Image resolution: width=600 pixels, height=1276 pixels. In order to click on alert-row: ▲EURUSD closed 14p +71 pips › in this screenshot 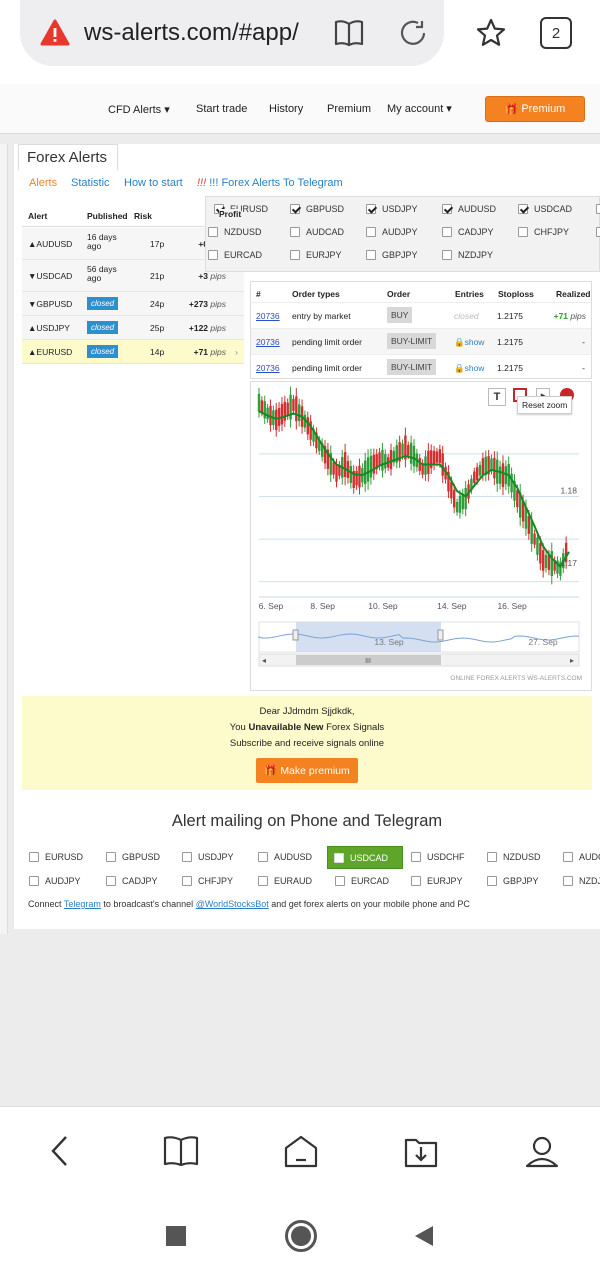, I will do `click(133, 352)`.